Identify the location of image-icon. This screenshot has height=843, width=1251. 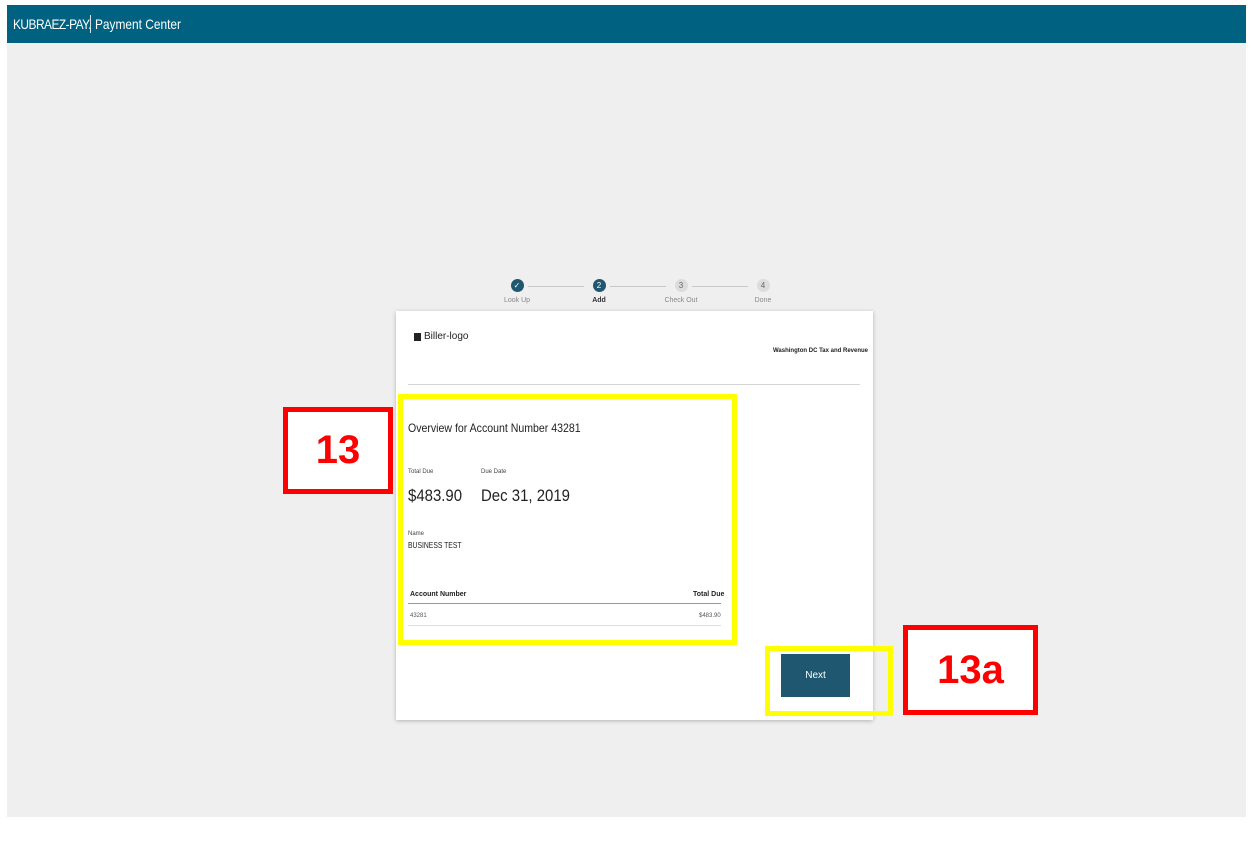
(417, 336).